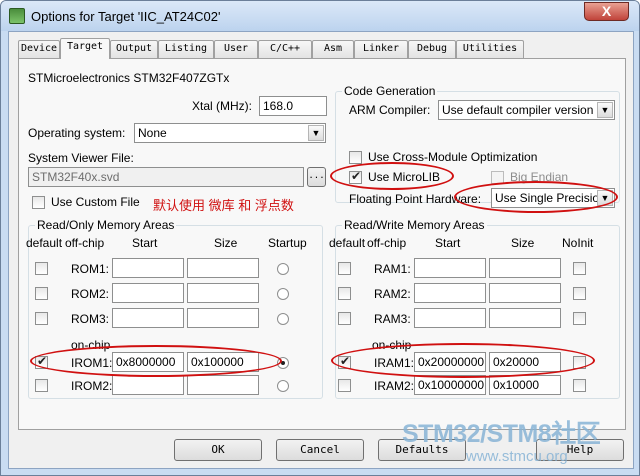  Describe the element at coordinates (90, 319) in the screenshot. I see `ro-row-name: ROM3:` at that location.